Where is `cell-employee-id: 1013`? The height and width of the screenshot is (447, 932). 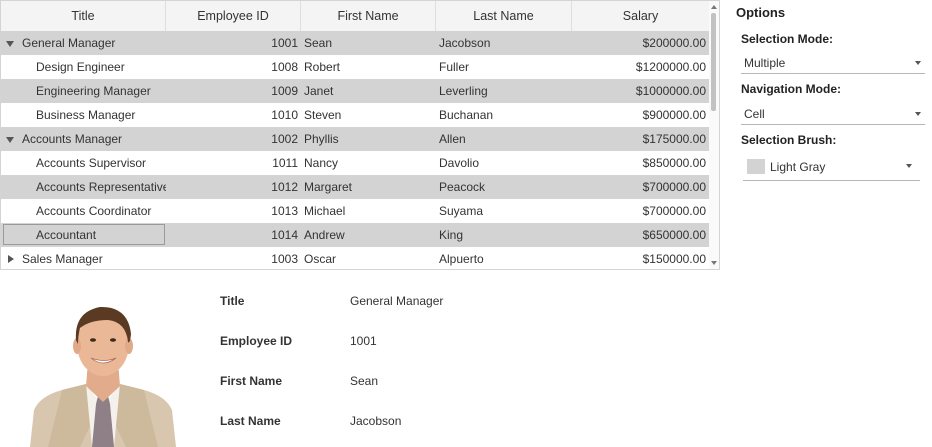
cell-employee-id: 1013 is located at coordinates (233, 211).